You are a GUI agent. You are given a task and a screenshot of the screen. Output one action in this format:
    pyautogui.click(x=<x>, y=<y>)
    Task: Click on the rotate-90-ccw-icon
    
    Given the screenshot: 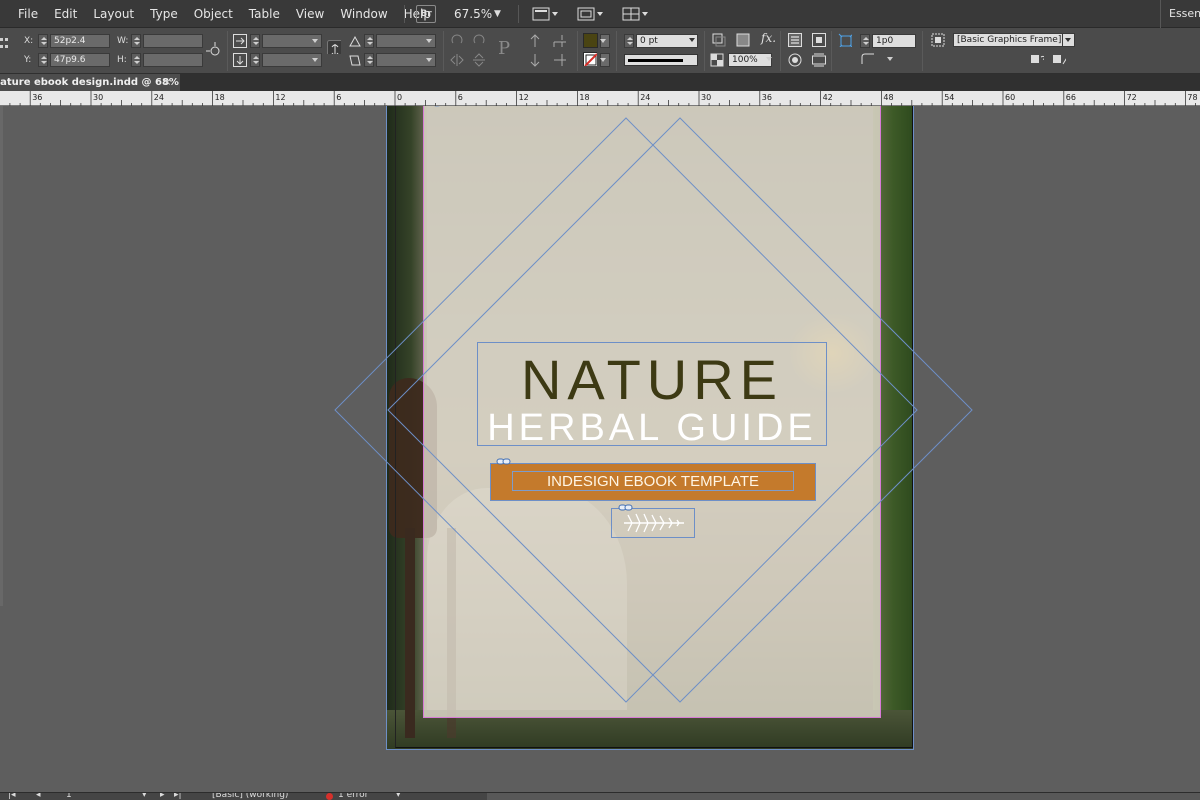 What is the action you would take?
    pyautogui.click(x=479, y=41)
    